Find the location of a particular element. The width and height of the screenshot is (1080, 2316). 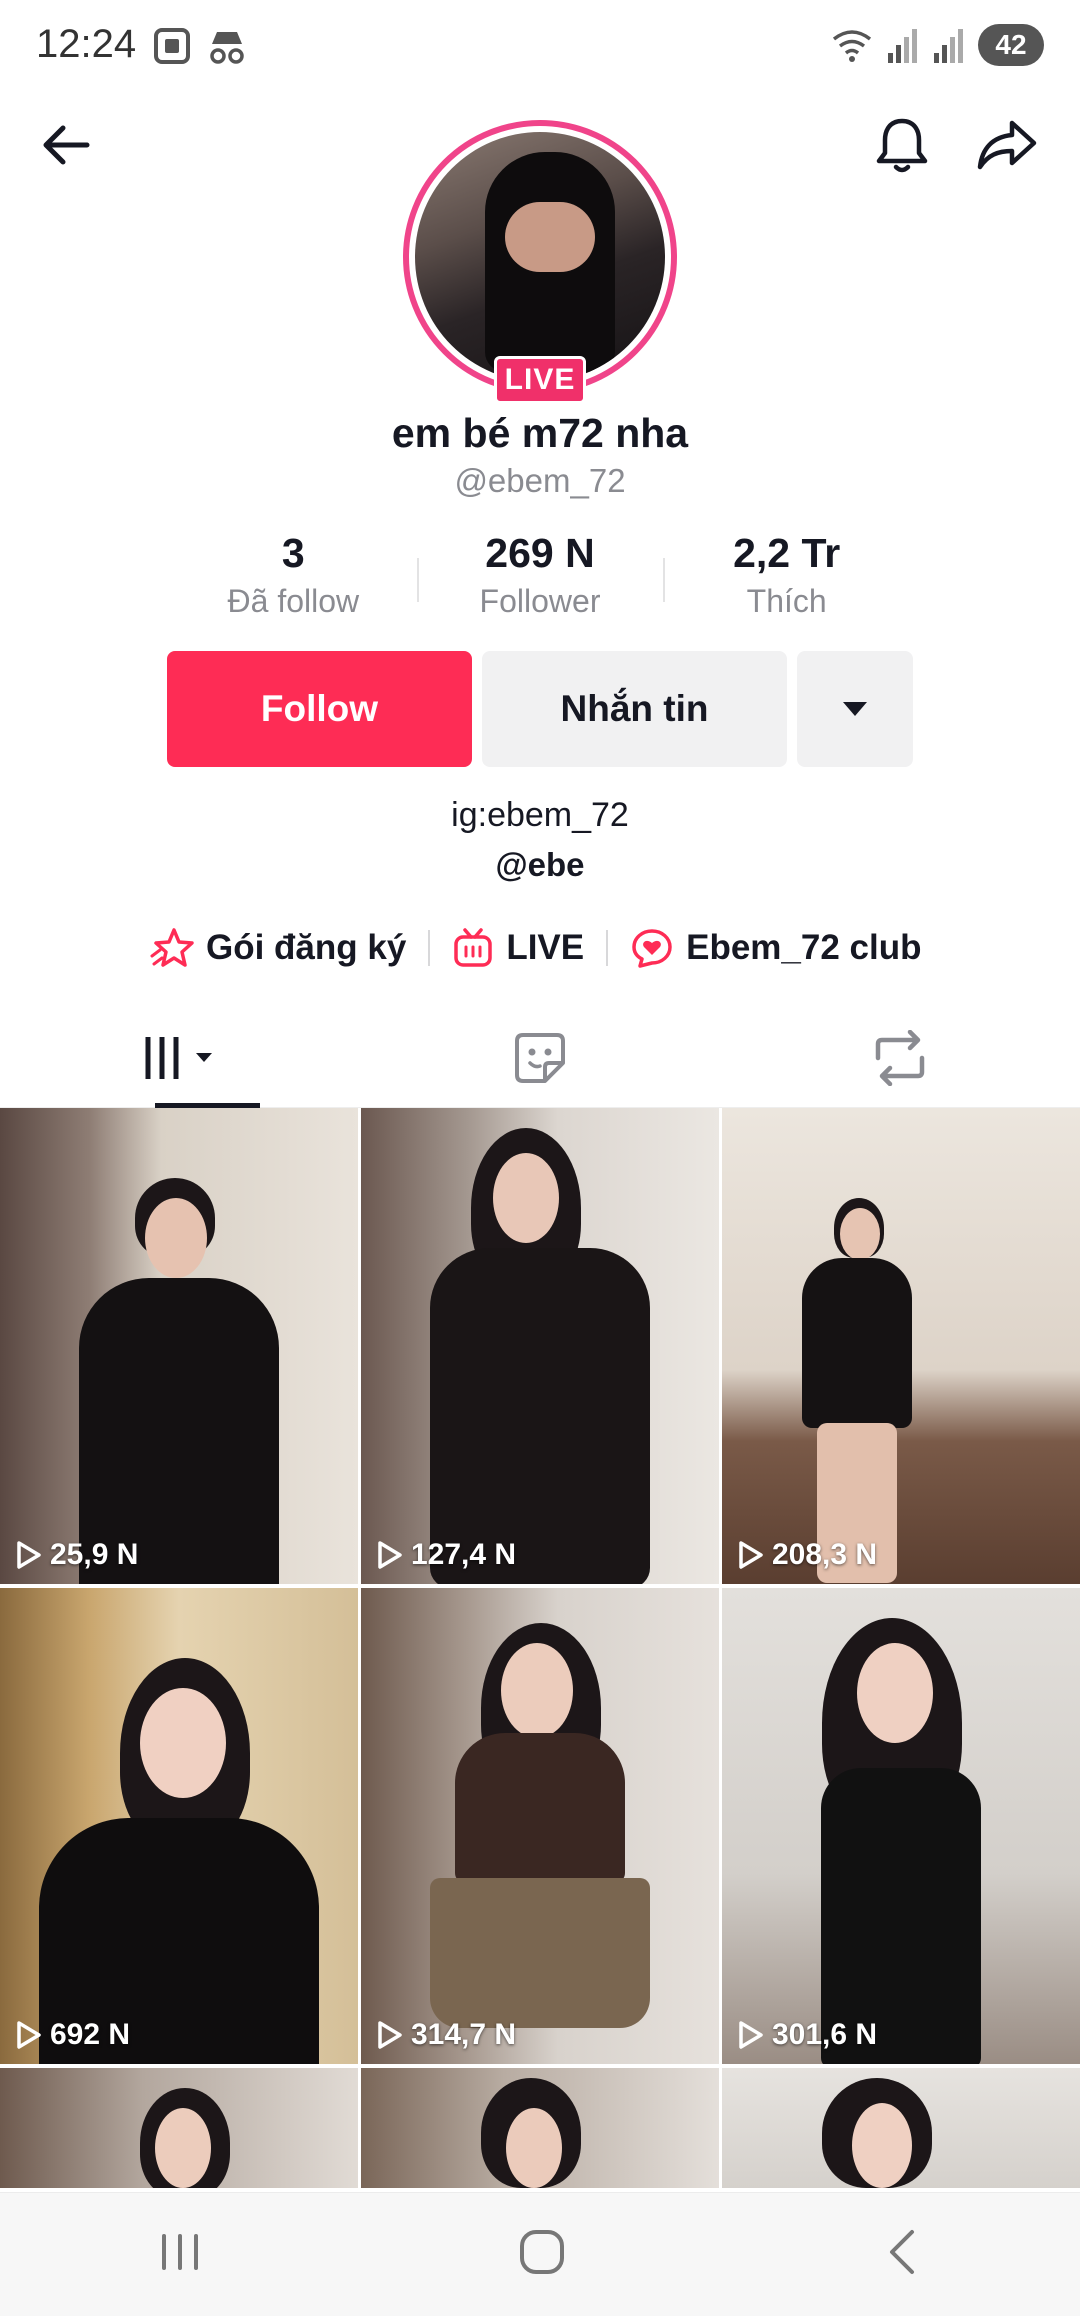

recent-apps-icon is located at coordinates (180, 2252).